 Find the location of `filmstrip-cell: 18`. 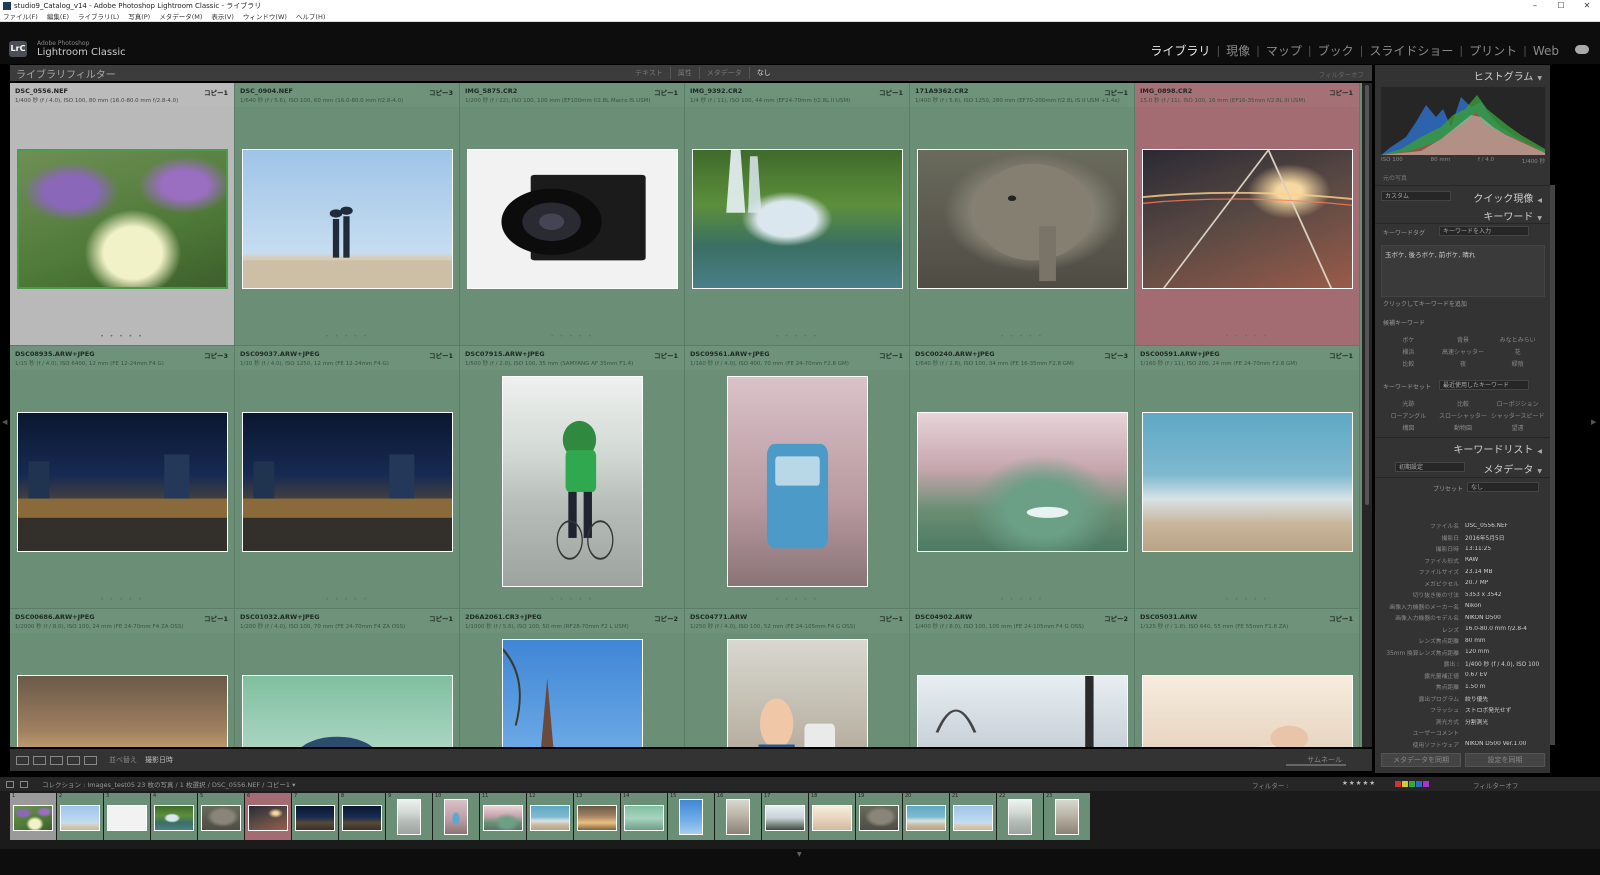

filmstrip-cell: 18 is located at coordinates (832, 816).